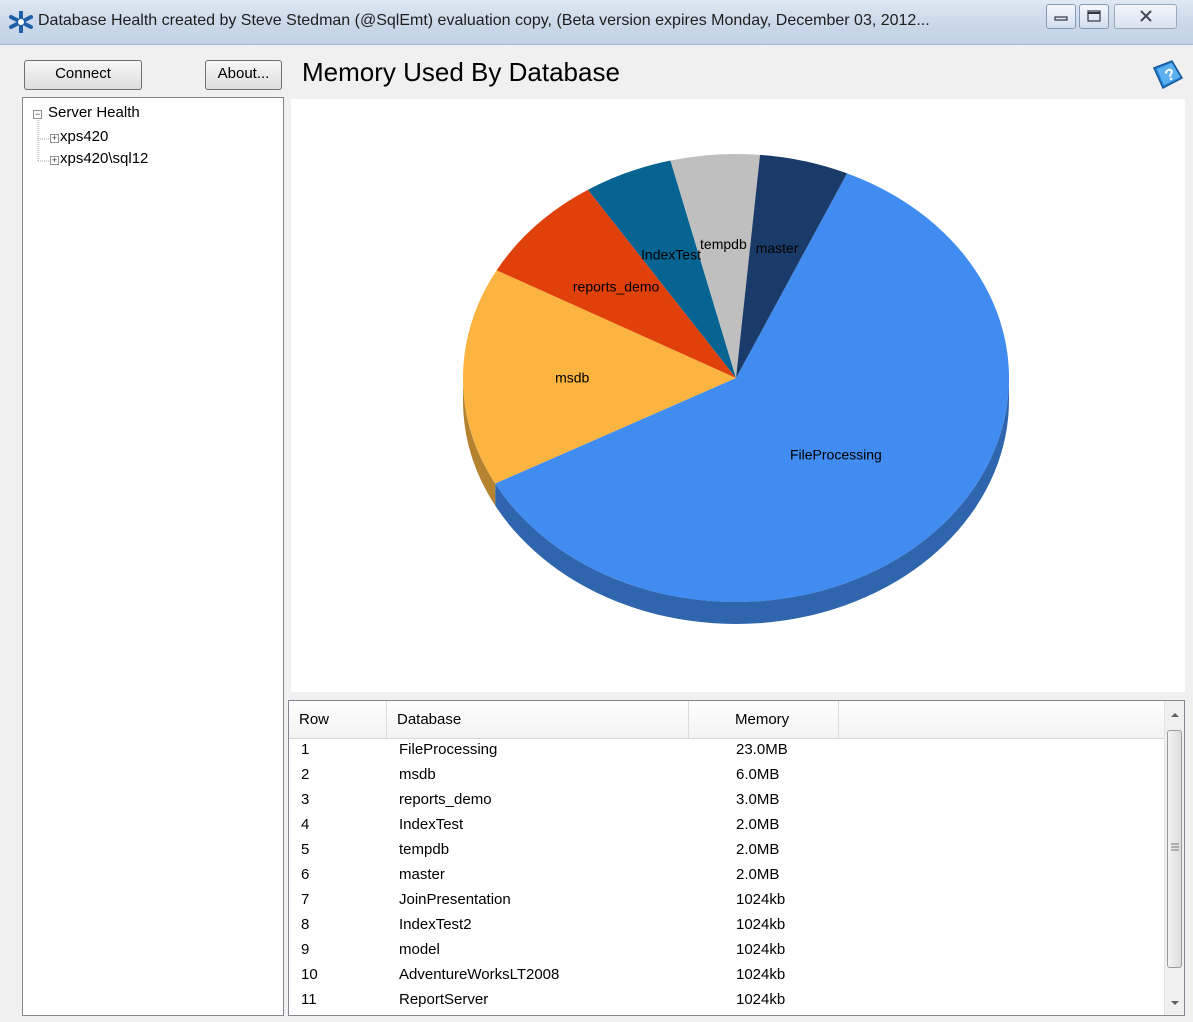 Image resolution: width=1193 pixels, height=1022 pixels. I want to click on restore-icon, so click(1094, 16).